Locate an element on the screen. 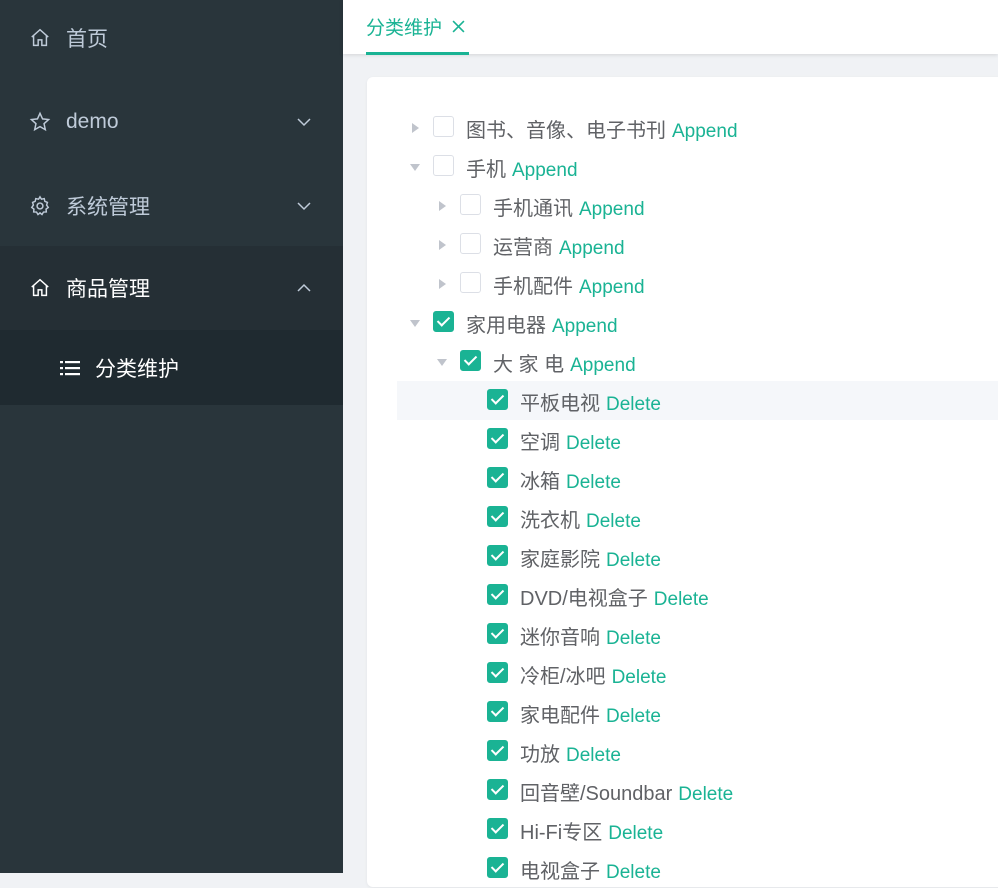 The image size is (998, 888). tree-node: 家庭影院 Delete is located at coordinates (697, 556).